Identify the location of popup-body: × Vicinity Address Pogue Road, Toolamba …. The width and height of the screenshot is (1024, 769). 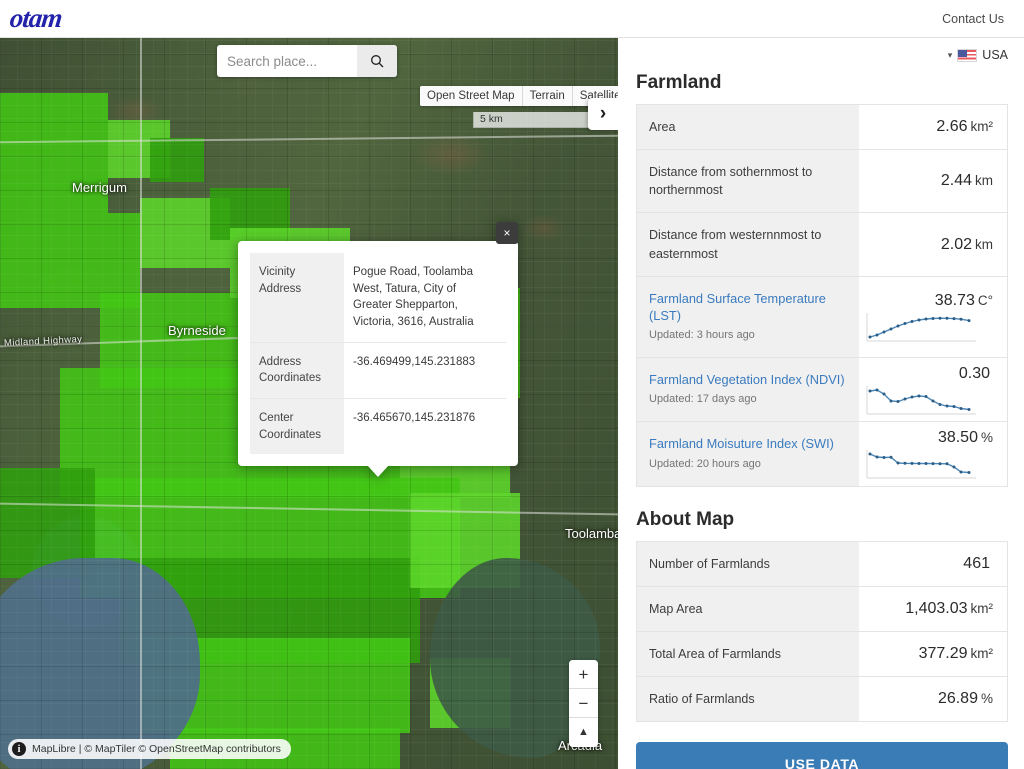
(378, 350).